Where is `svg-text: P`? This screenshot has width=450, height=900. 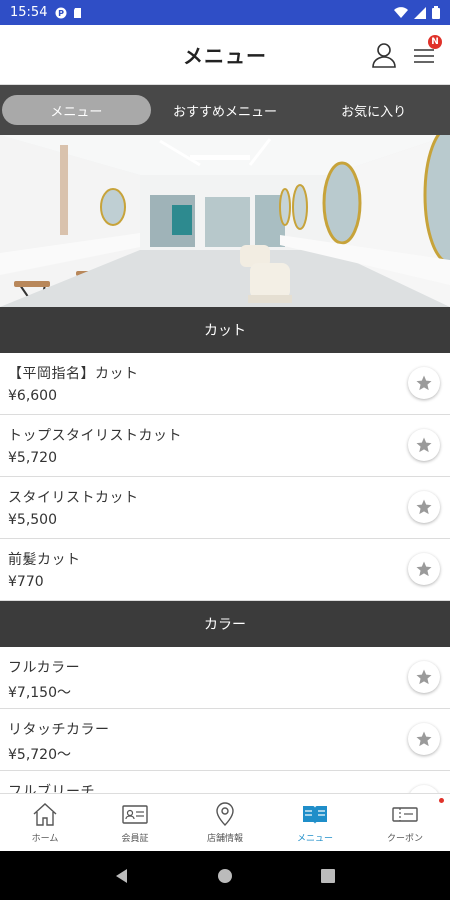
svg-text: P is located at coordinates (62, 13).